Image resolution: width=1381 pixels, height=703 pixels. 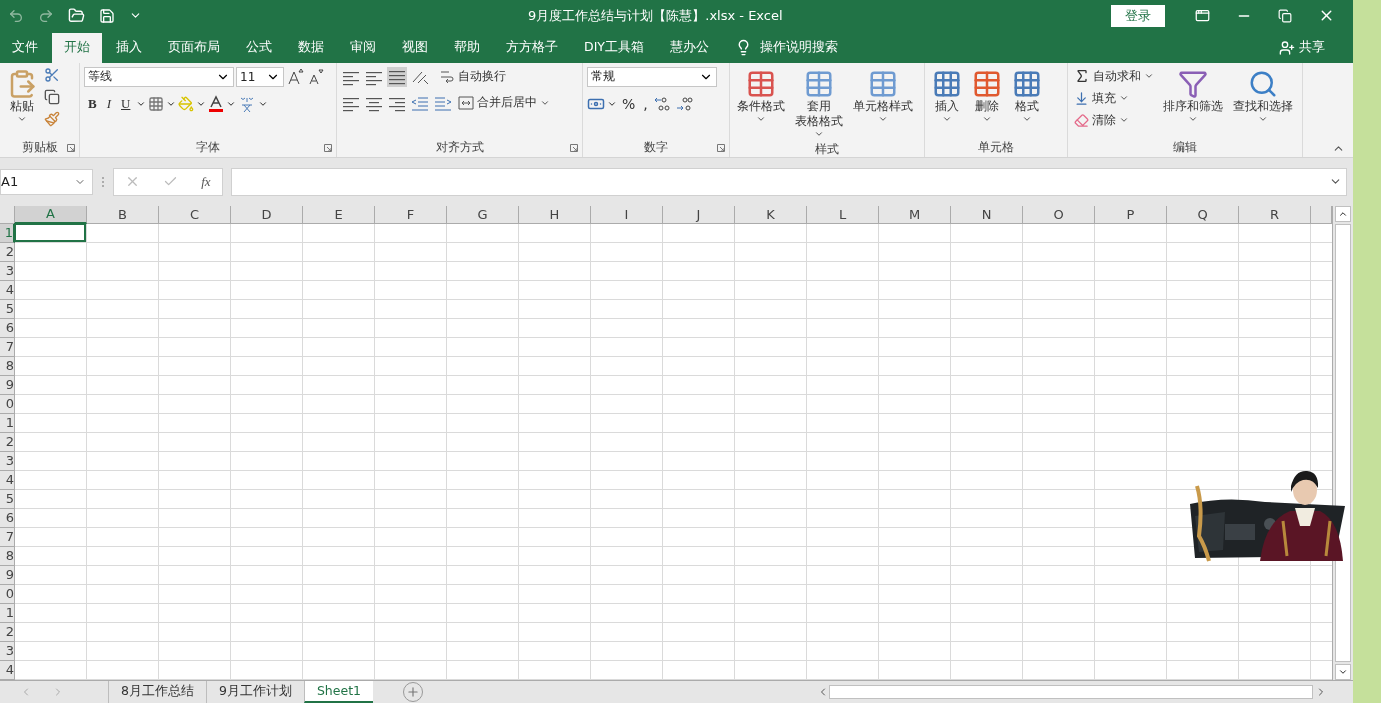 I want to click on column-header: J, so click(x=699, y=214).